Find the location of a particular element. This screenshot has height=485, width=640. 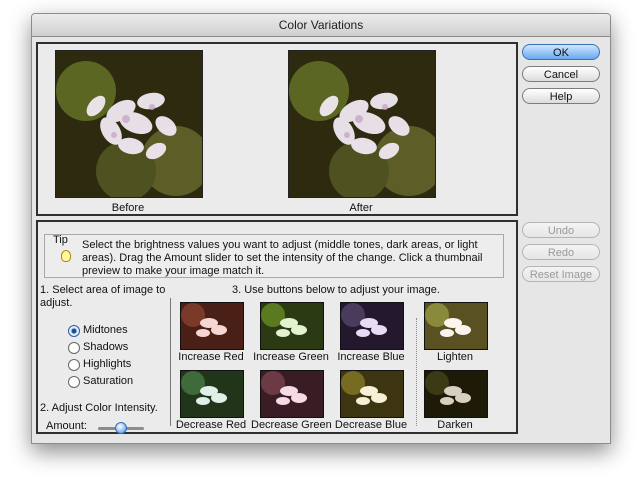

window-title: Color Variations is located at coordinates (321, 25).